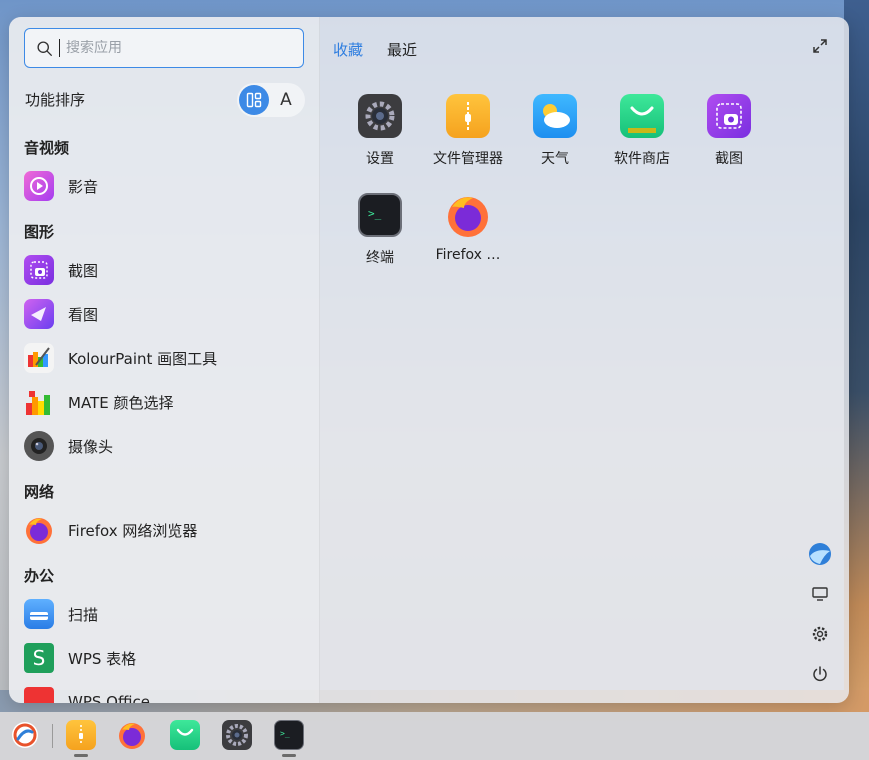 This screenshot has height=760, width=869. Describe the element at coordinates (39, 186) in the screenshot. I see `video-player-icon` at that location.